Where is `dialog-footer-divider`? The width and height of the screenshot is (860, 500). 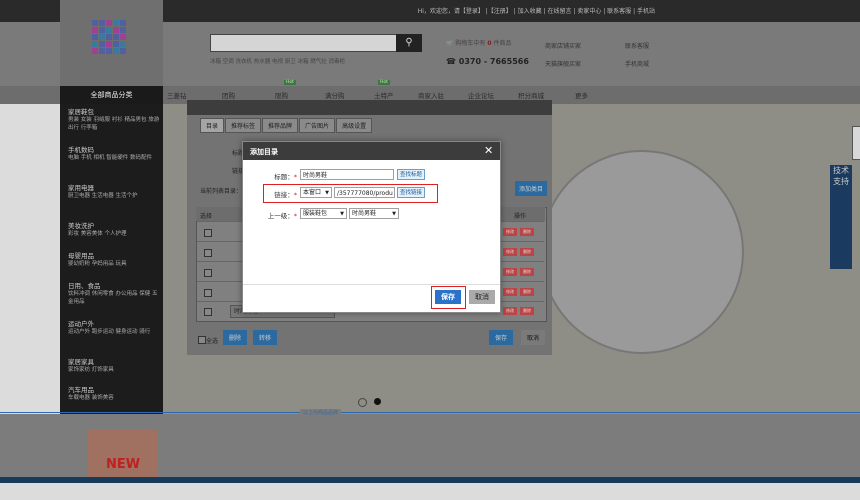 dialog-footer-divider is located at coordinates (371, 284).